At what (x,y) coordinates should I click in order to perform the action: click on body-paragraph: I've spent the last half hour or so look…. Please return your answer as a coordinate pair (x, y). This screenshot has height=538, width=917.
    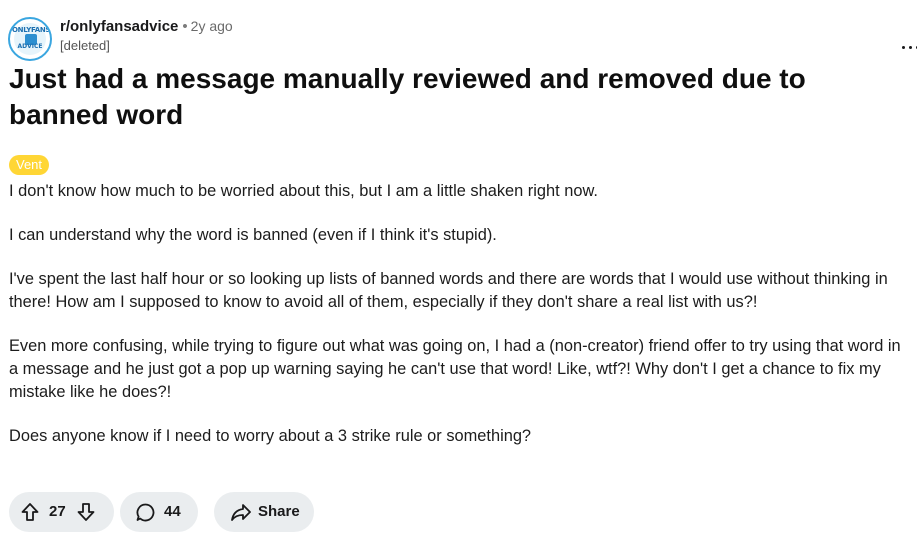
    Looking at the image, I should click on (448, 290).